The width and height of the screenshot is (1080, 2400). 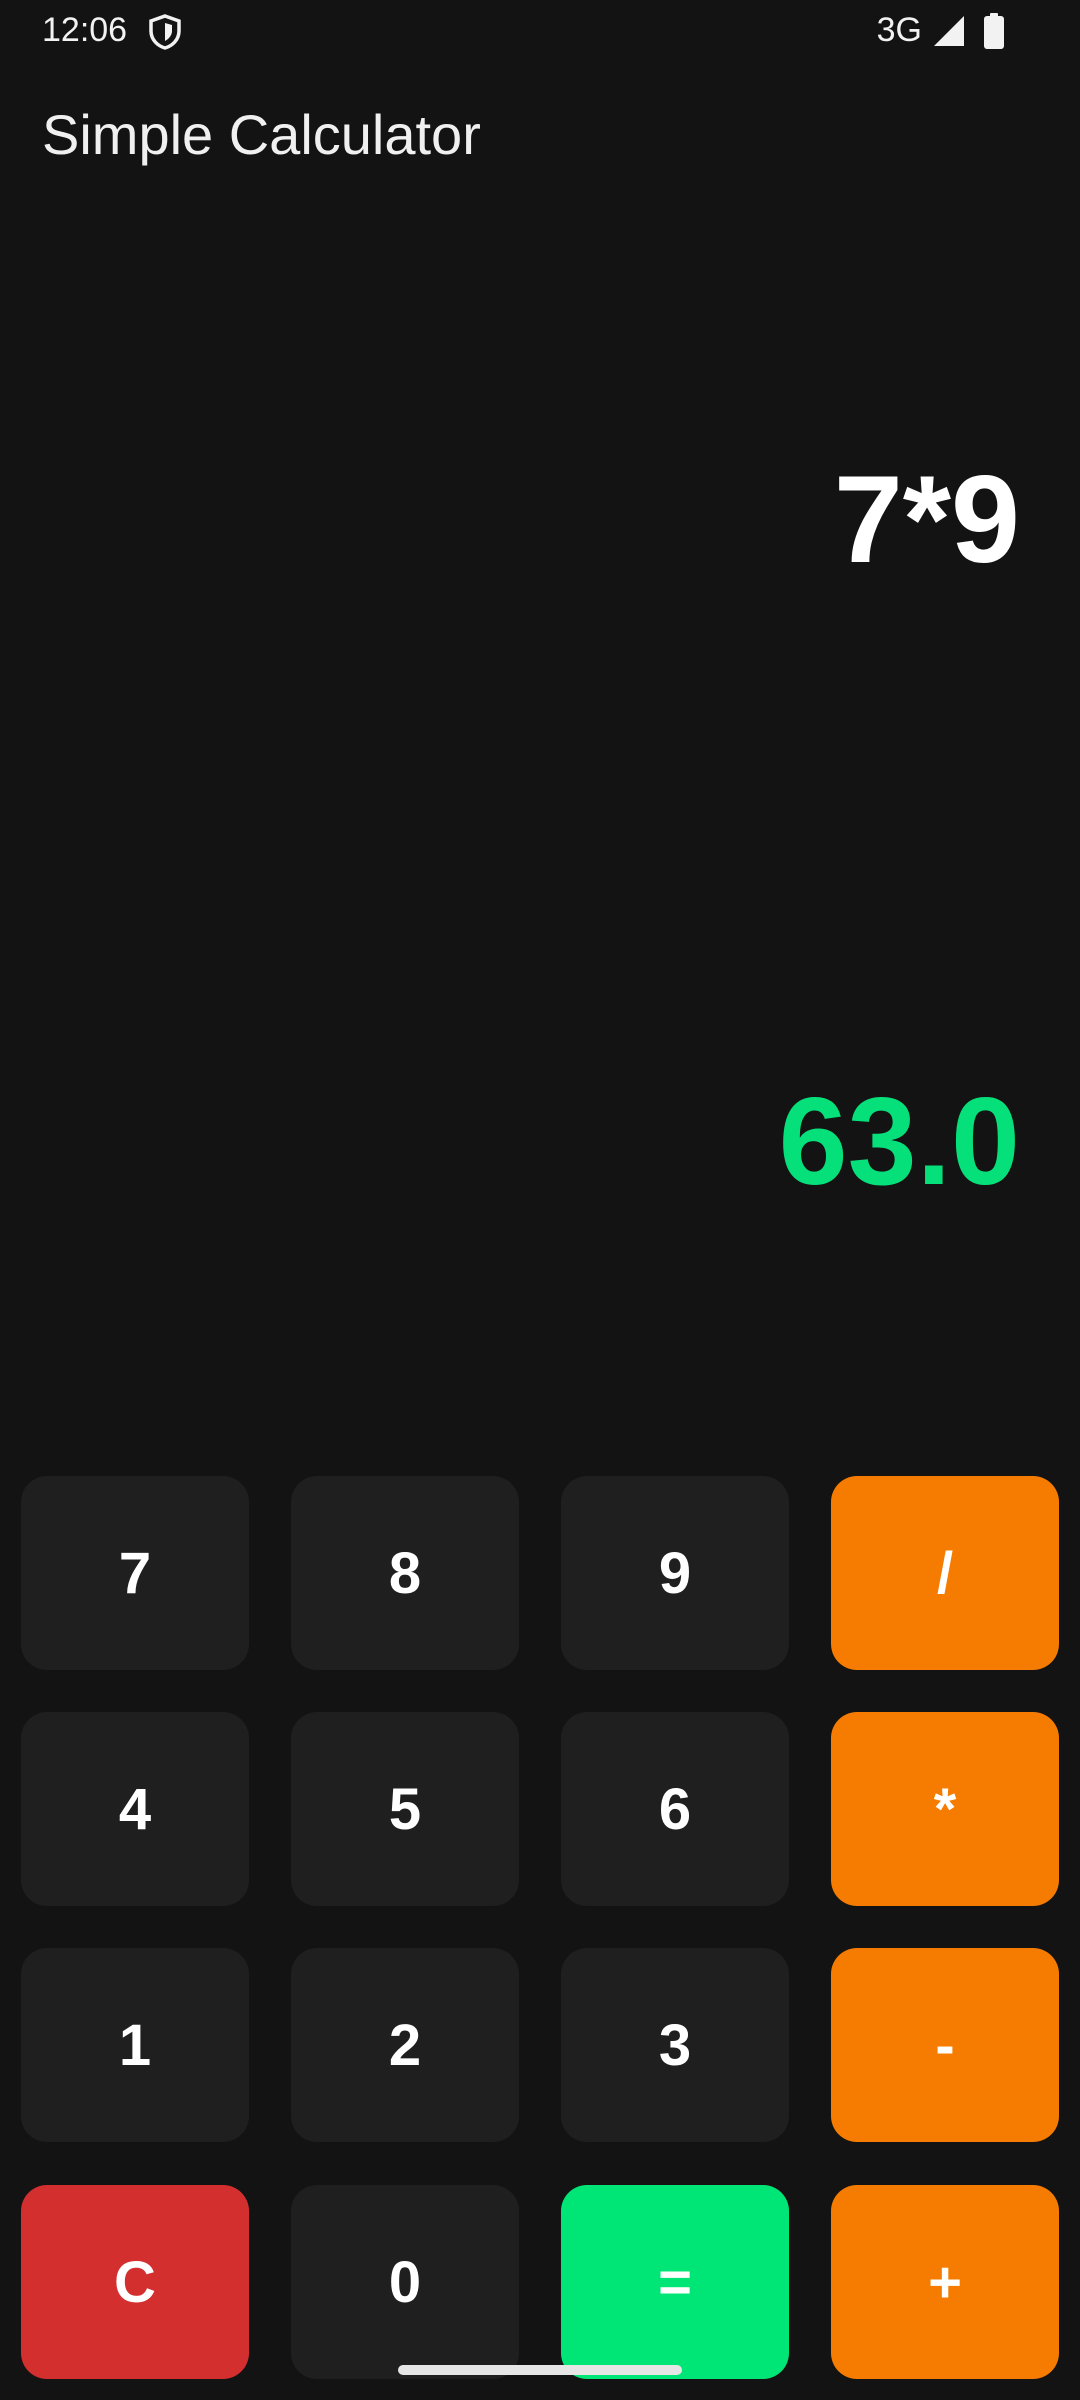 I want to click on clear-button: C, so click(x=135, y=2282).